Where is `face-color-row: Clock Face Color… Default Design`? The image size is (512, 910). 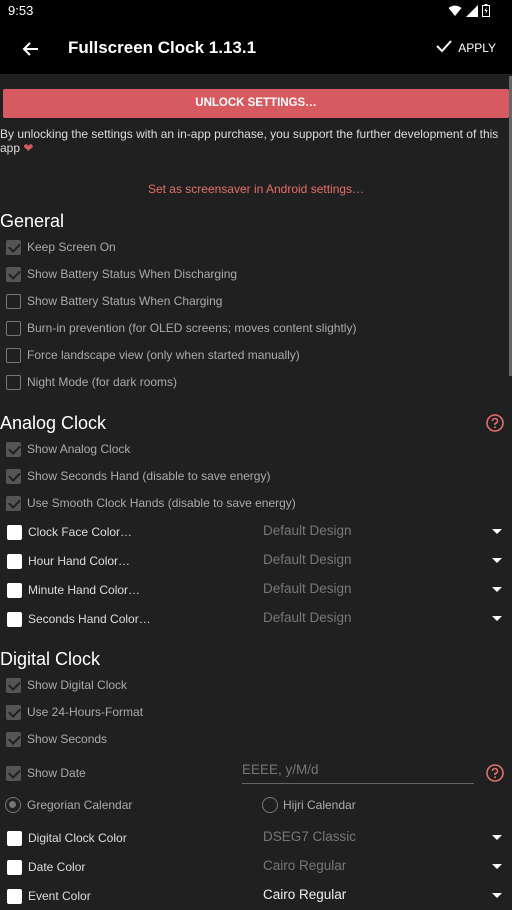
face-color-row: Clock Face Color… Default Design is located at coordinates (256, 533).